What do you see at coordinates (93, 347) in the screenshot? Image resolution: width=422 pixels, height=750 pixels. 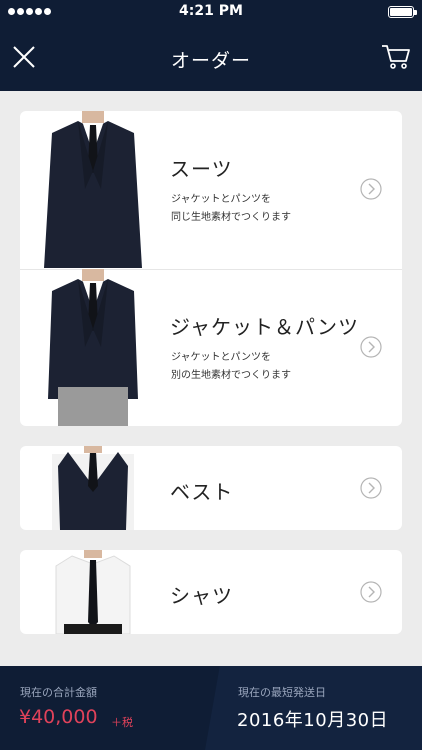 I see `jacket-pants-image` at bounding box center [93, 347].